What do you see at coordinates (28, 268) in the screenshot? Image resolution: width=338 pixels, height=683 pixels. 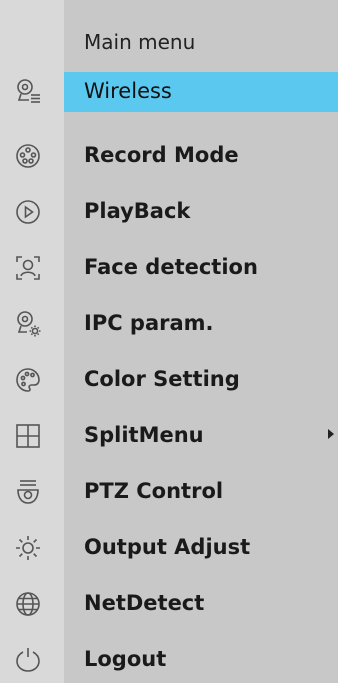 I see `face-detection-icon` at bounding box center [28, 268].